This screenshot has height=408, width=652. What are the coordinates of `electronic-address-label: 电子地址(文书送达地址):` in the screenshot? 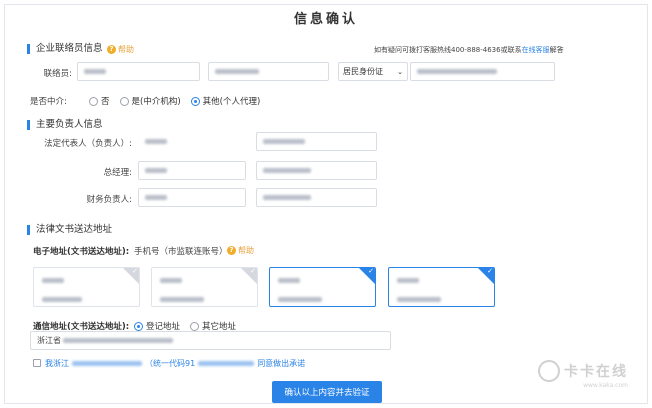 It's located at (81, 252).